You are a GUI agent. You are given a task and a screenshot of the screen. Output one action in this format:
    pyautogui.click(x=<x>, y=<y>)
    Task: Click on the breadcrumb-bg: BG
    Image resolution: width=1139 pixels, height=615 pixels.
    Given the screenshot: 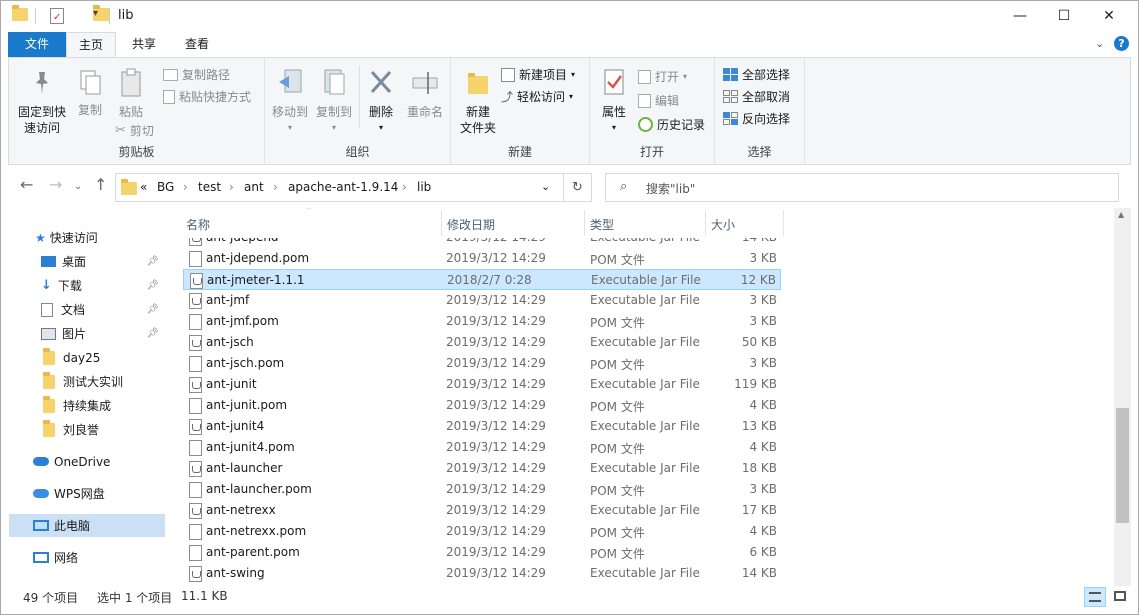 What is the action you would take?
    pyautogui.click(x=165, y=187)
    